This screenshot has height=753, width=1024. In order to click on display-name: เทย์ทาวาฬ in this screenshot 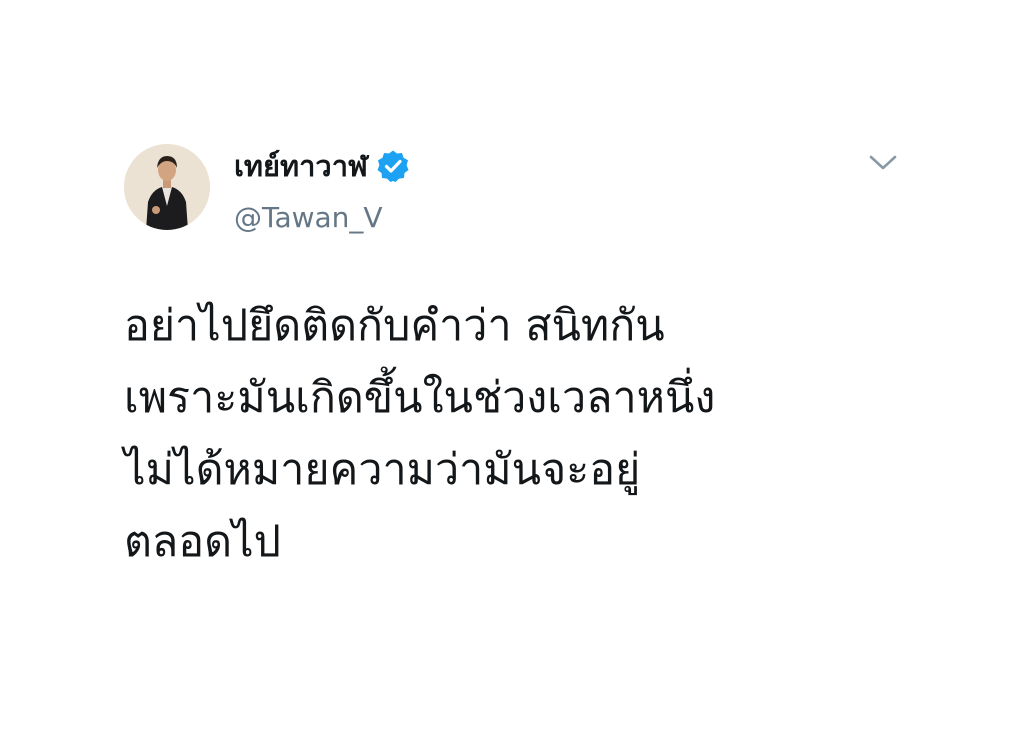, I will do `click(301, 166)`.